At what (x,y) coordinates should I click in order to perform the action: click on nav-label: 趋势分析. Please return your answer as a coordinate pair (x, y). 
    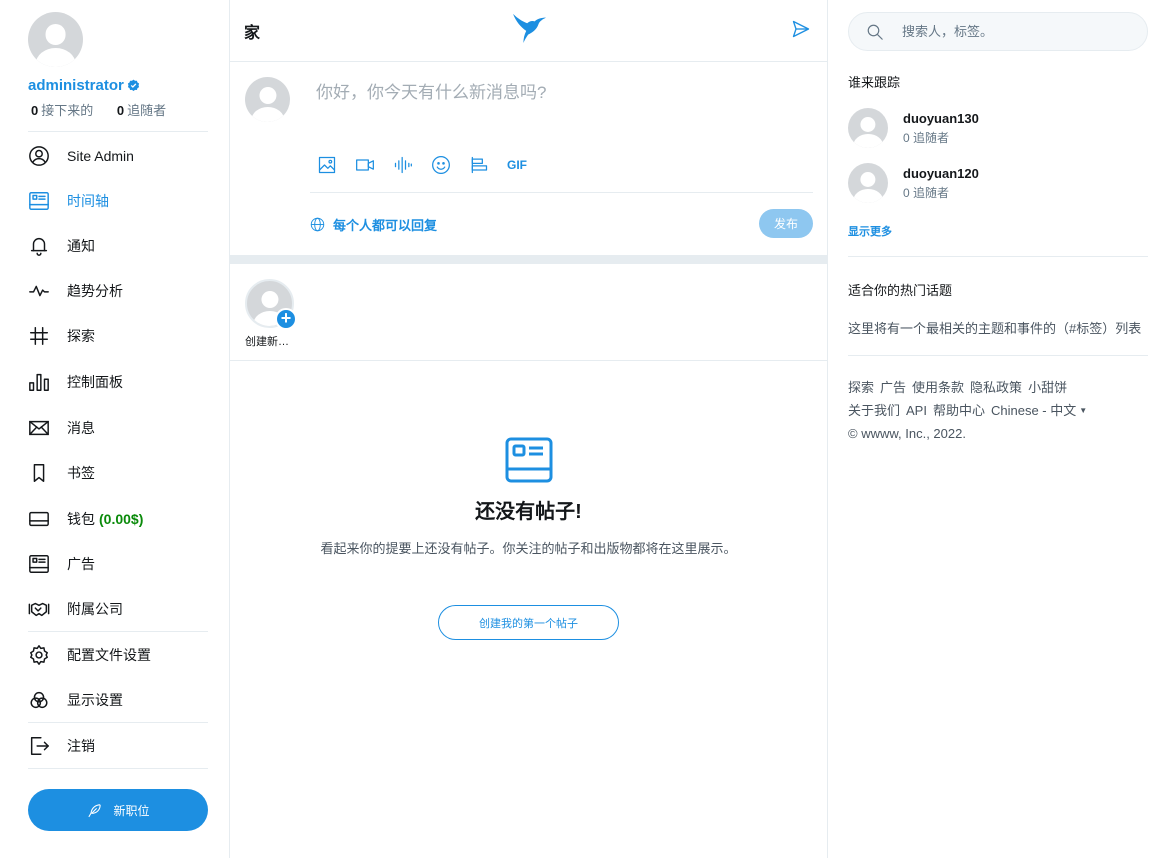
    Looking at the image, I should click on (95, 291).